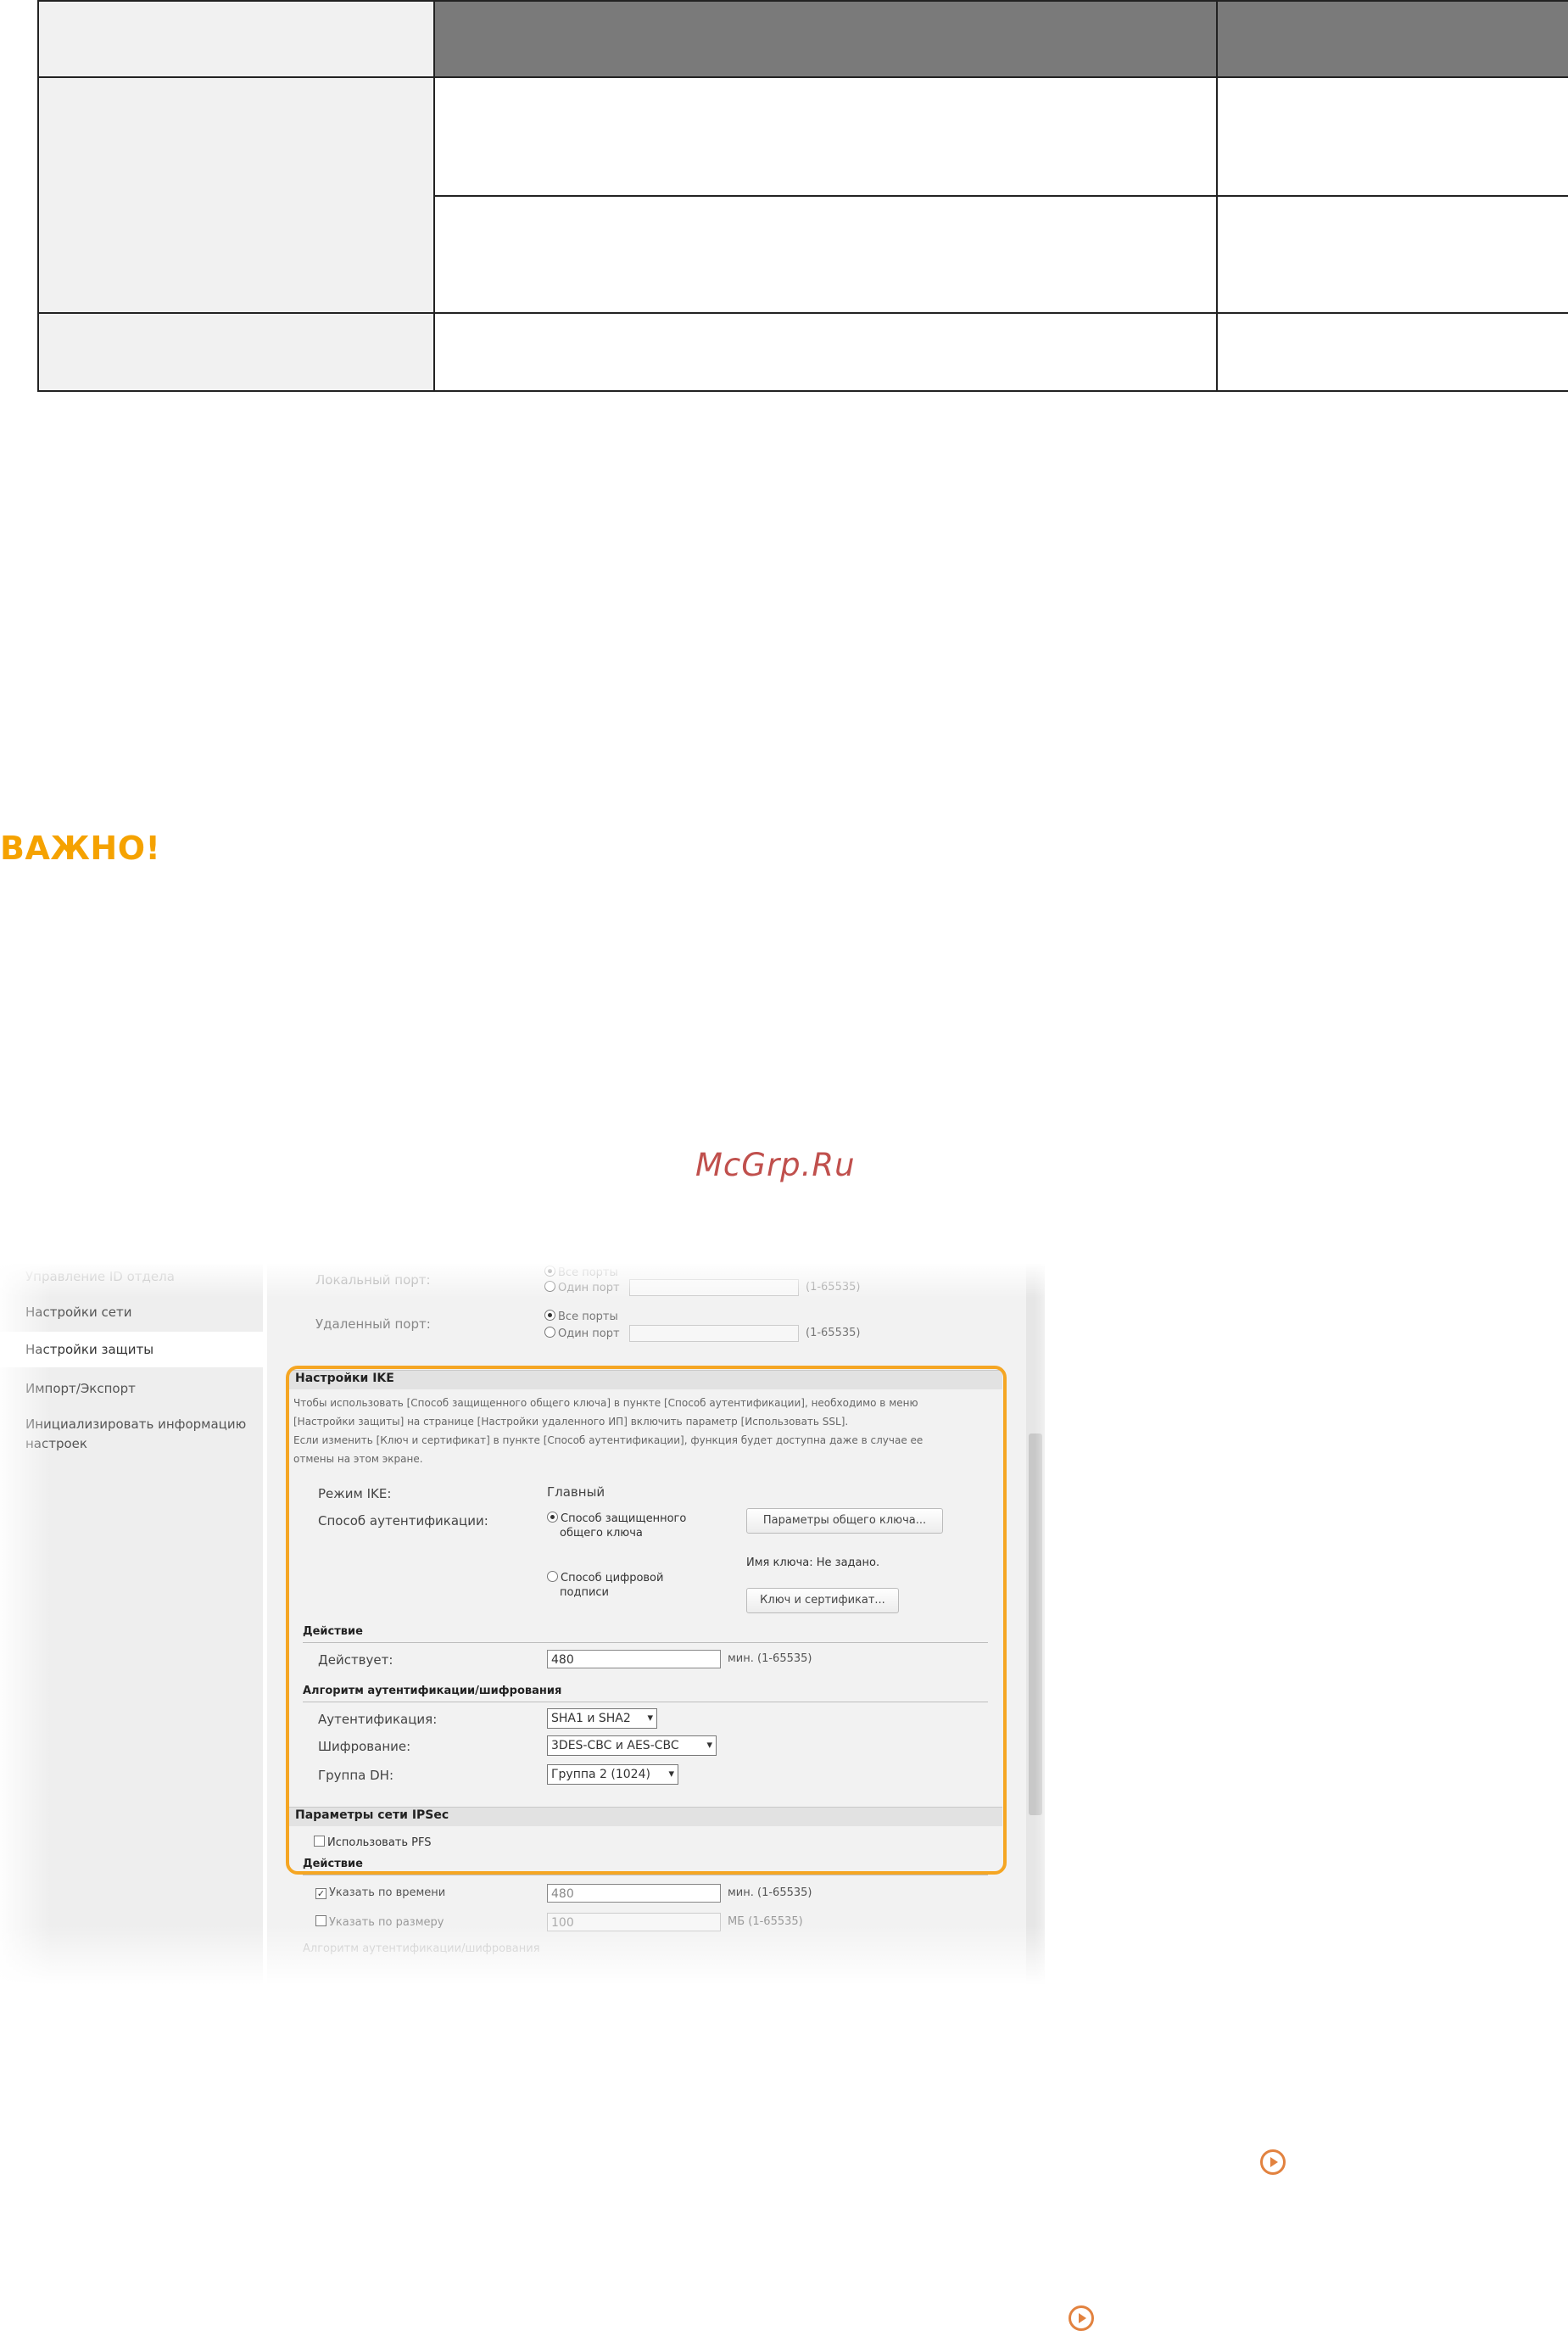  What do you see at coordinates (581, 1272) in the screenshot?
I see `local-all-ports-radio: Все порты` at bounding box center [581, 1272].